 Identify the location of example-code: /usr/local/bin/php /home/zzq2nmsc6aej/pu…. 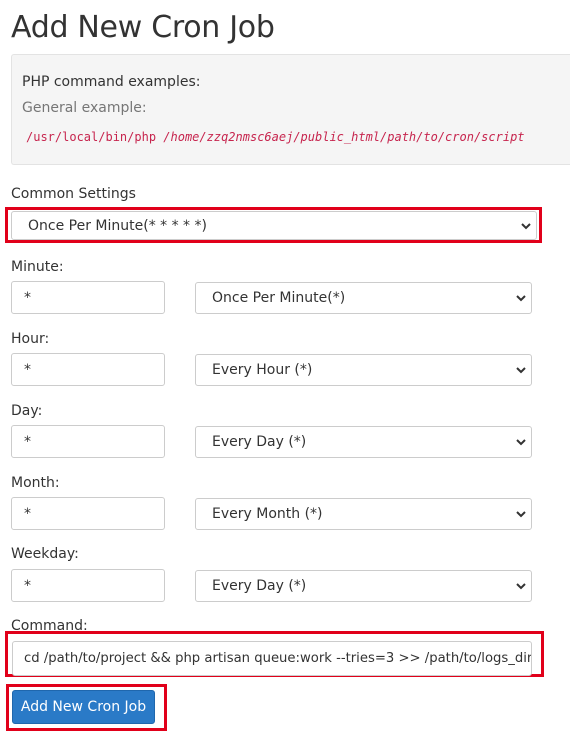
(275, 137).